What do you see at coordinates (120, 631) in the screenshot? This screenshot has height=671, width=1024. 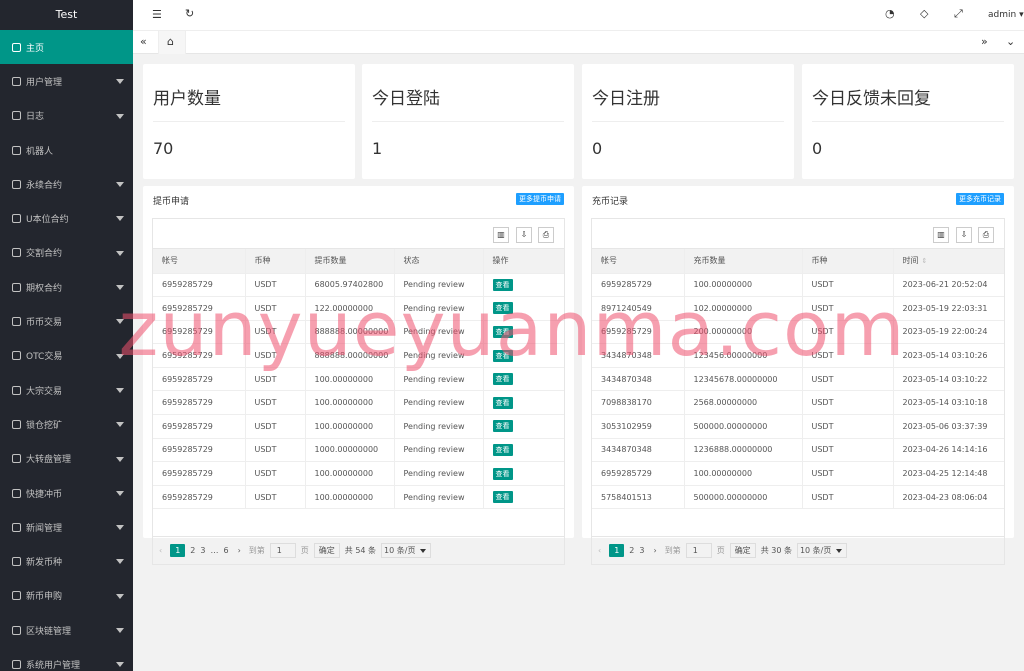 I see `caret-down-icon` at bounding box center [120, 631].